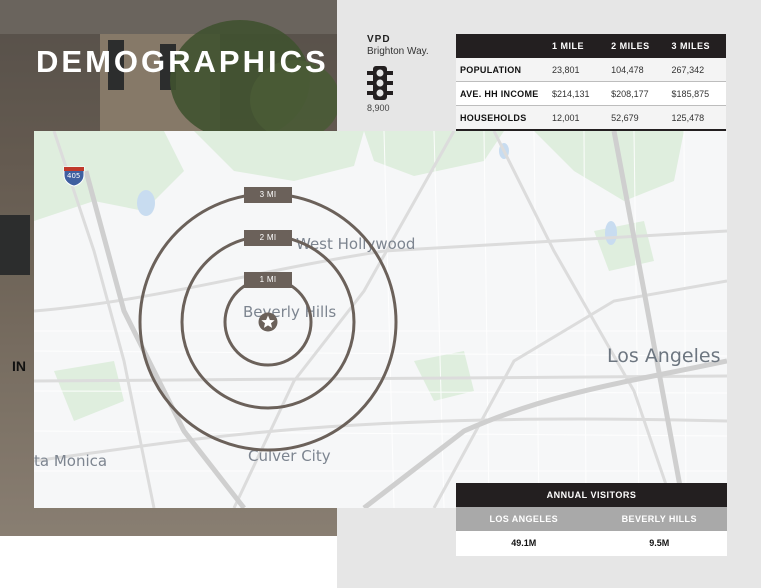 The width and height of the screenshot is (761, 588). What do you see at coordinates (19, 366) in the screenshot?
I see `building-sign: IN` at bounding box center [19, 366].